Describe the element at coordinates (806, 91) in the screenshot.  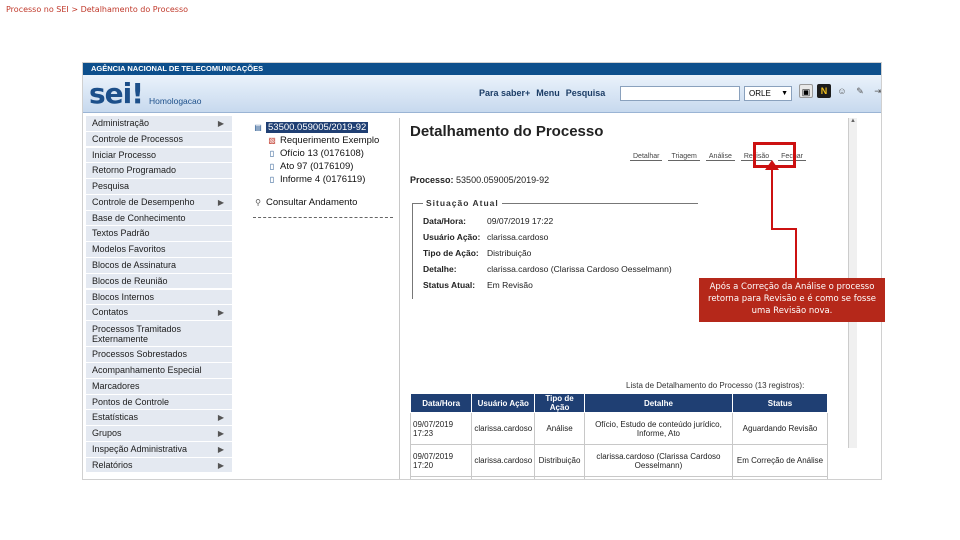
I see `shield-icon: ▣` at that location.